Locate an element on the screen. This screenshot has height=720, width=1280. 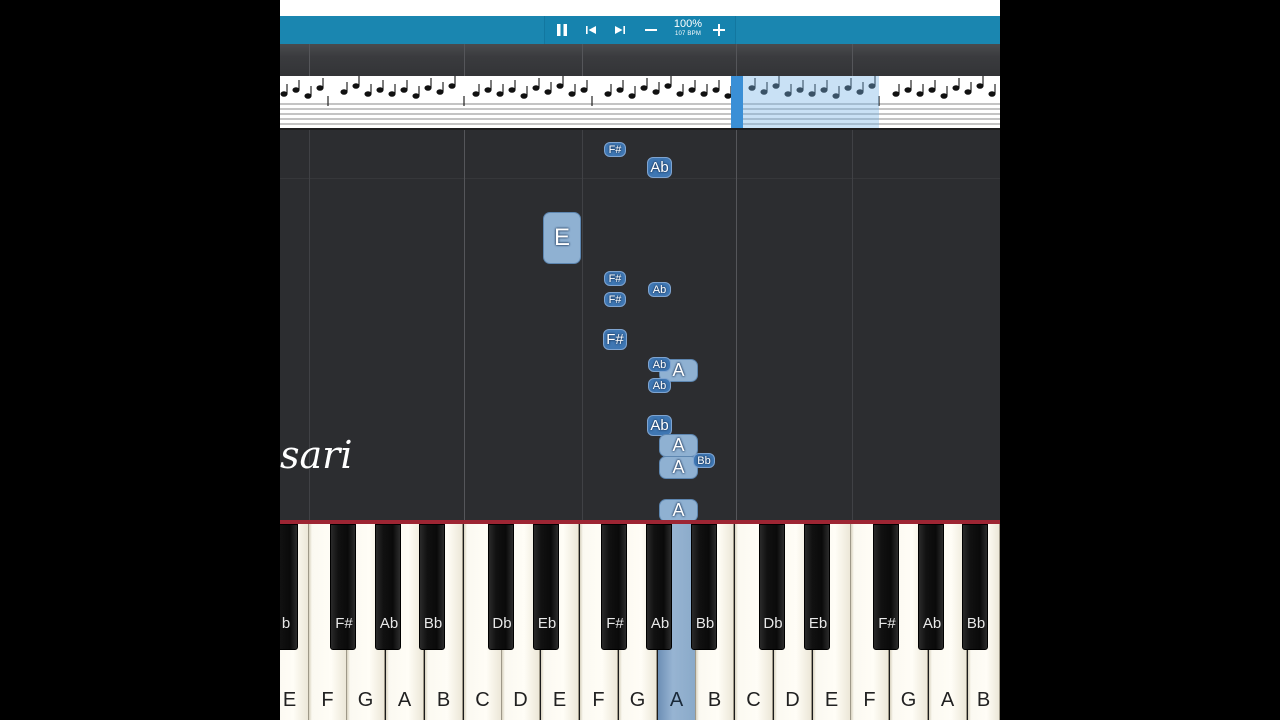
zoom-value: 100% is located at coordinates (688, 24).